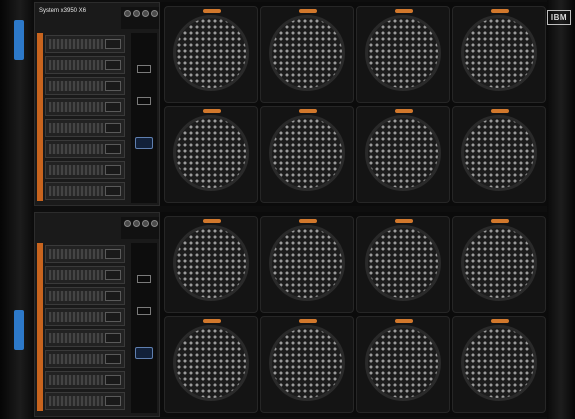  Describe the element at coordinates (144, 328) in the screenshot. I see `port-panel` at that location.